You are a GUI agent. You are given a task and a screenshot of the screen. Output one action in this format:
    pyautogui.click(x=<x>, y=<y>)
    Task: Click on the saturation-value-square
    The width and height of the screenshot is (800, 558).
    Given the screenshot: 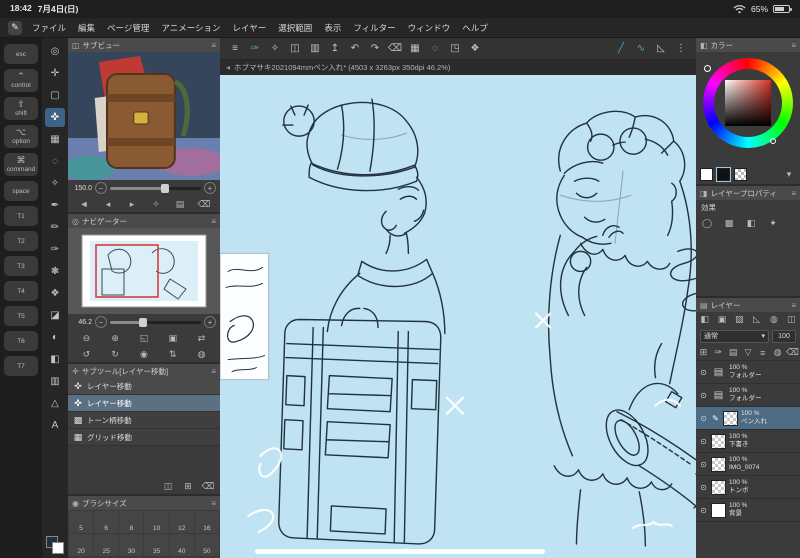 What is the action you would take?
    pyautogui.click(x=748, y=103)
    